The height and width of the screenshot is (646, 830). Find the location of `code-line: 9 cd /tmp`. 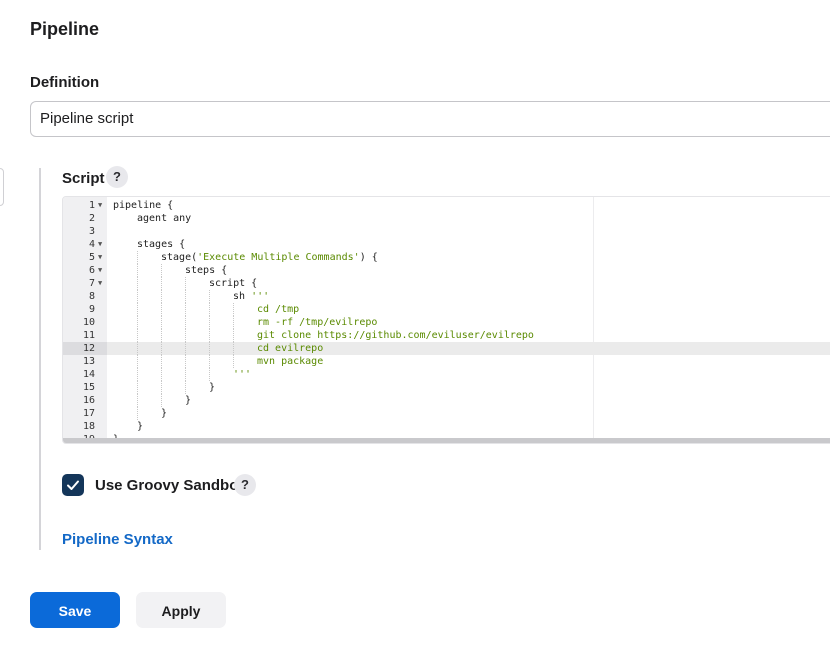

code-line: 9 cd /tmp is located at coordinates (446, 309).